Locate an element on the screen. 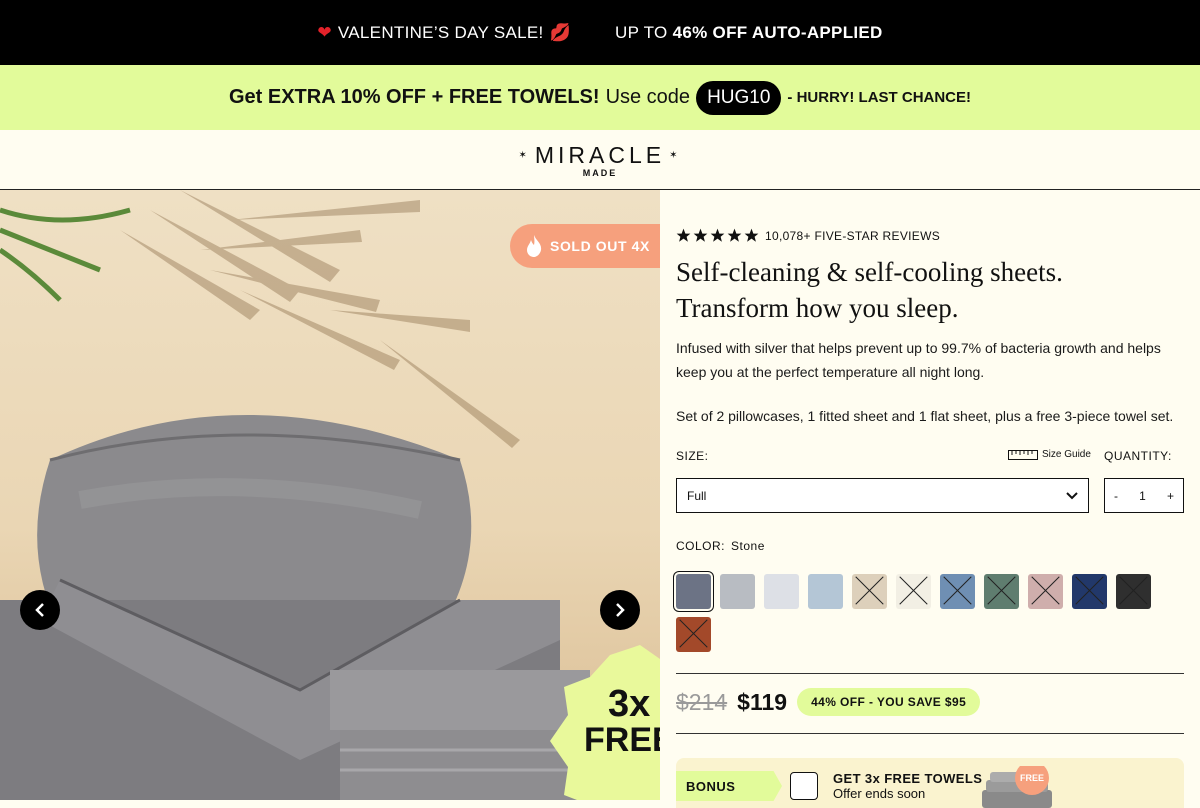 Image resolution: width=1200 pixels, height=808 pixels. color-swatches is located at coordinates (916, 613).